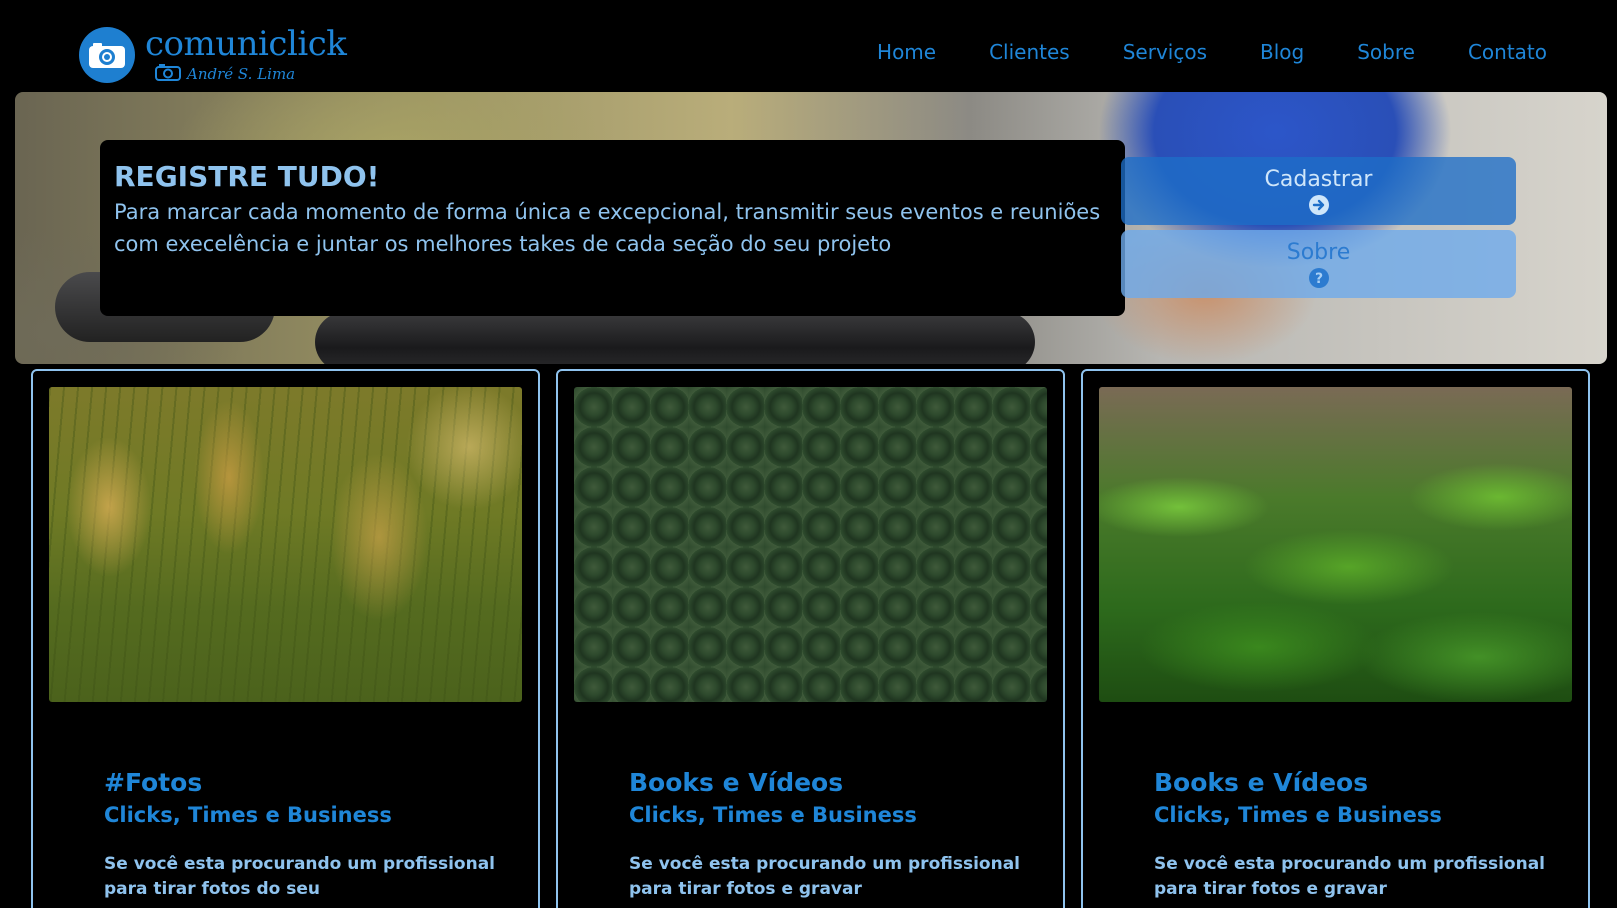 The height and width of the screenshot is (908, 1617). I want to click on sobre-button-label: Sobre, so click(1318, 252).